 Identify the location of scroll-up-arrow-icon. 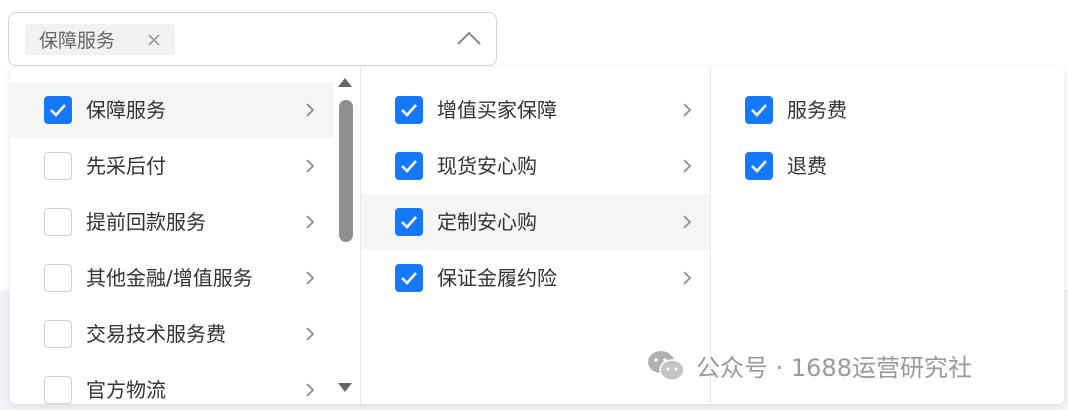
(345, 82).